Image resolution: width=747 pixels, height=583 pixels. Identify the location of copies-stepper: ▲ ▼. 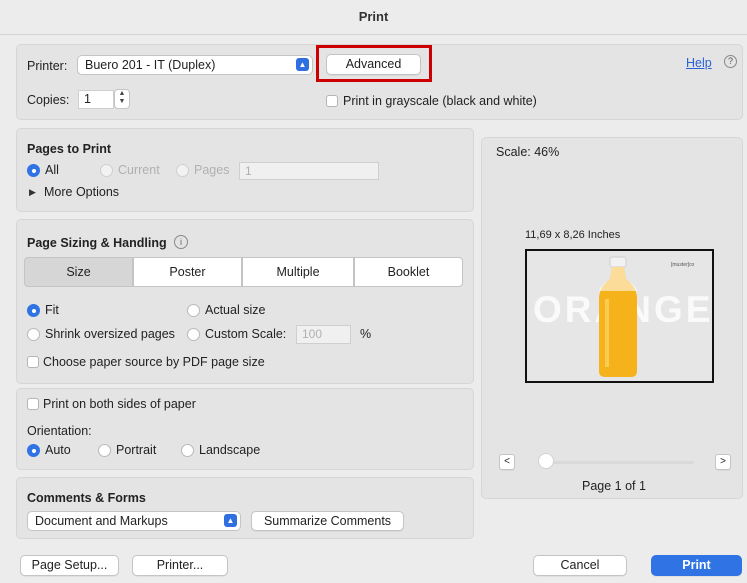
(122, 99).